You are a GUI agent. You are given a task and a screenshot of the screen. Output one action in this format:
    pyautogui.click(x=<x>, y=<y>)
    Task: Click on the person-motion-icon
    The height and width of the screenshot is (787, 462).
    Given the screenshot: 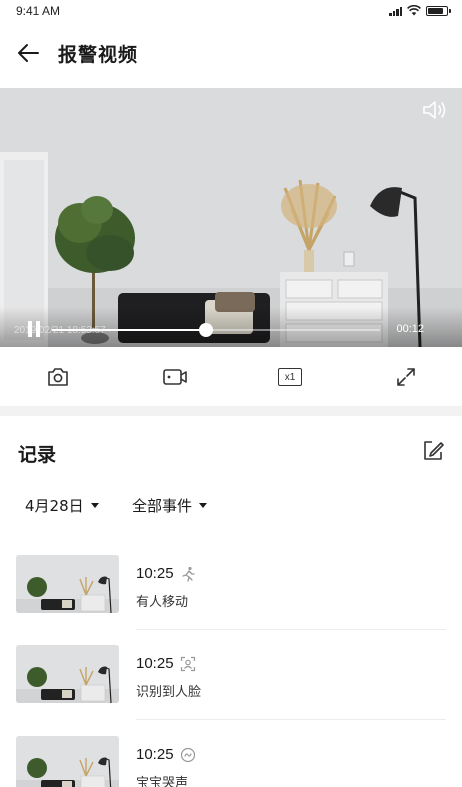 What is the action you would take?
    pyautogui.click(x=188, y=574)
    